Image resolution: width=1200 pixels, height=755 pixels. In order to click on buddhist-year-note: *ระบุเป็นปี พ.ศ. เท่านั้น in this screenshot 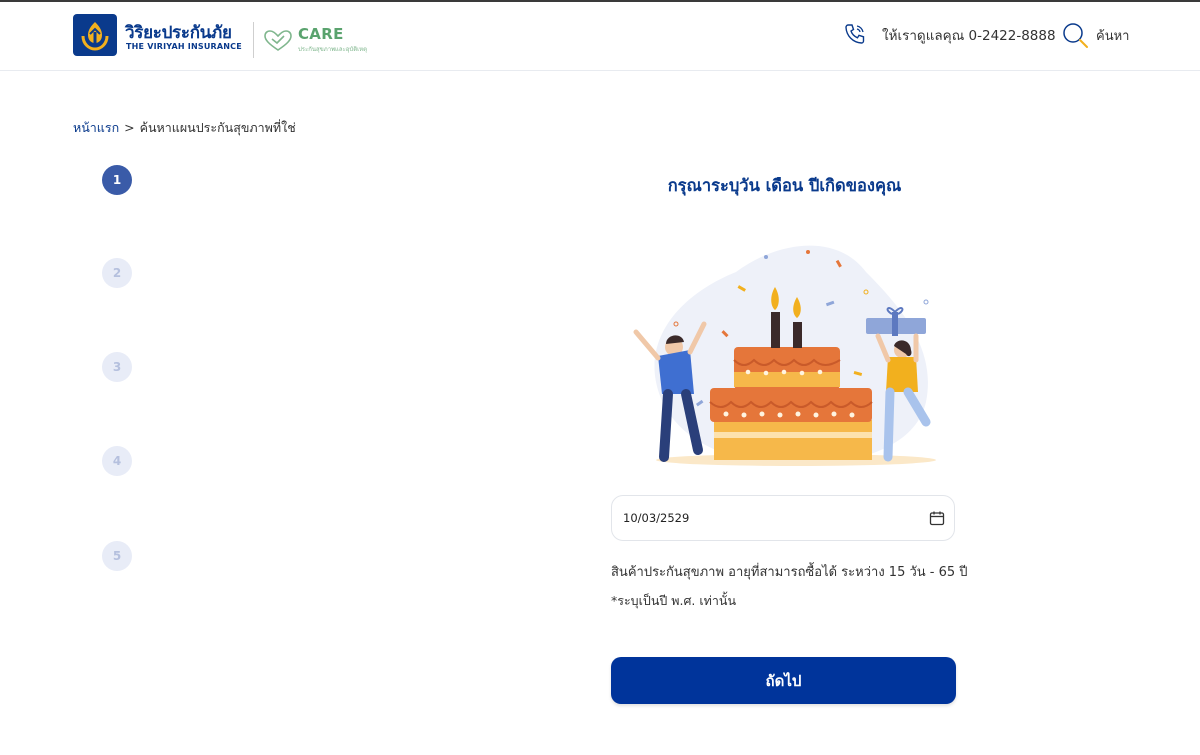, I will do `click(673, 600)`.